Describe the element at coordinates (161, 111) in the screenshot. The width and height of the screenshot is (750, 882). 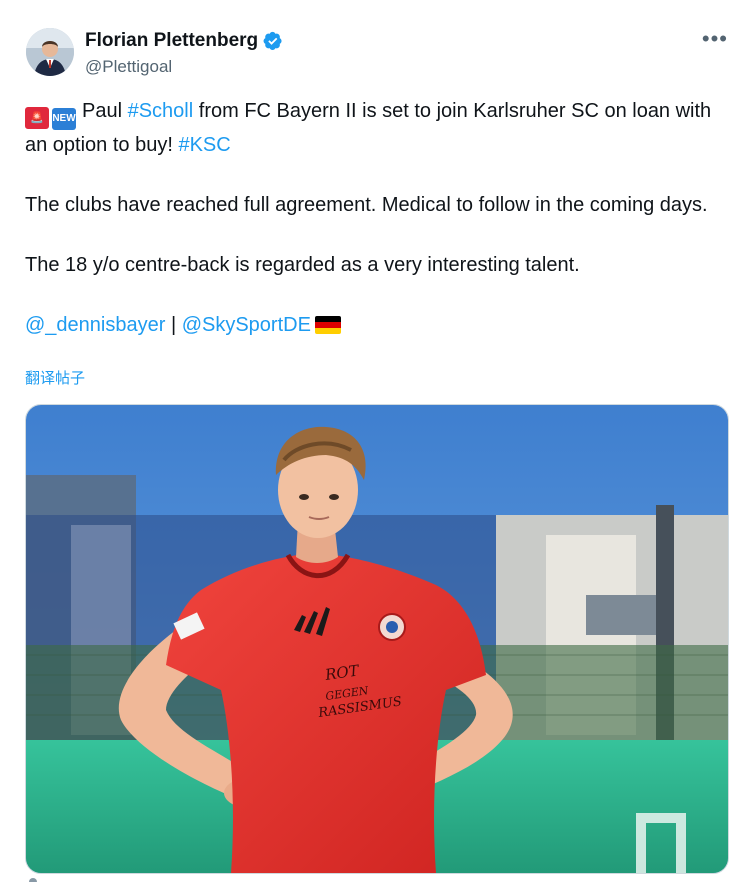
I see `hashtag-scholl-link: #Scholl` at that location.